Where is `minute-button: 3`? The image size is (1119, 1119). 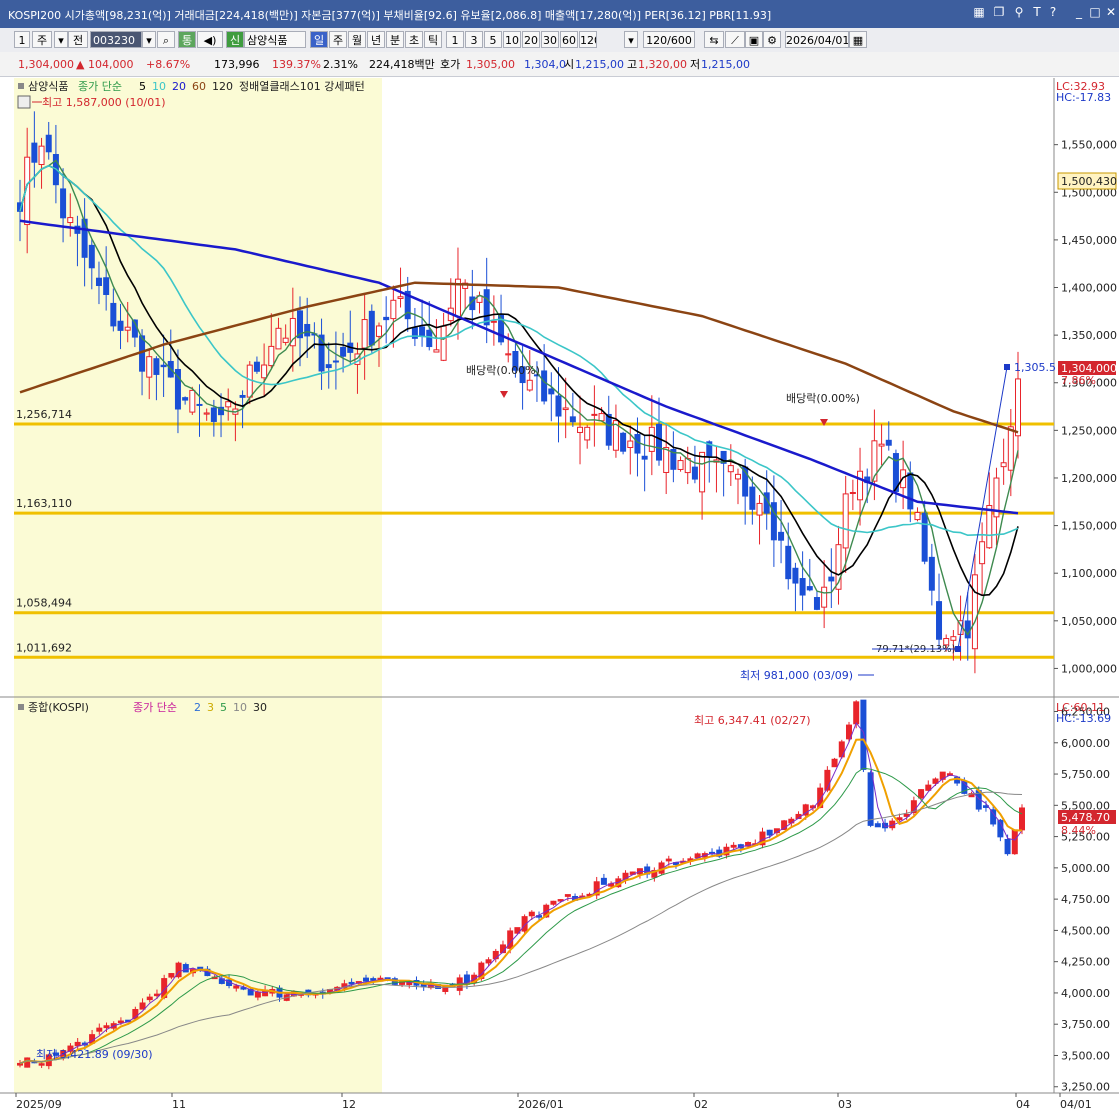
minute-button: 3 is located at coordinates (474, 39).